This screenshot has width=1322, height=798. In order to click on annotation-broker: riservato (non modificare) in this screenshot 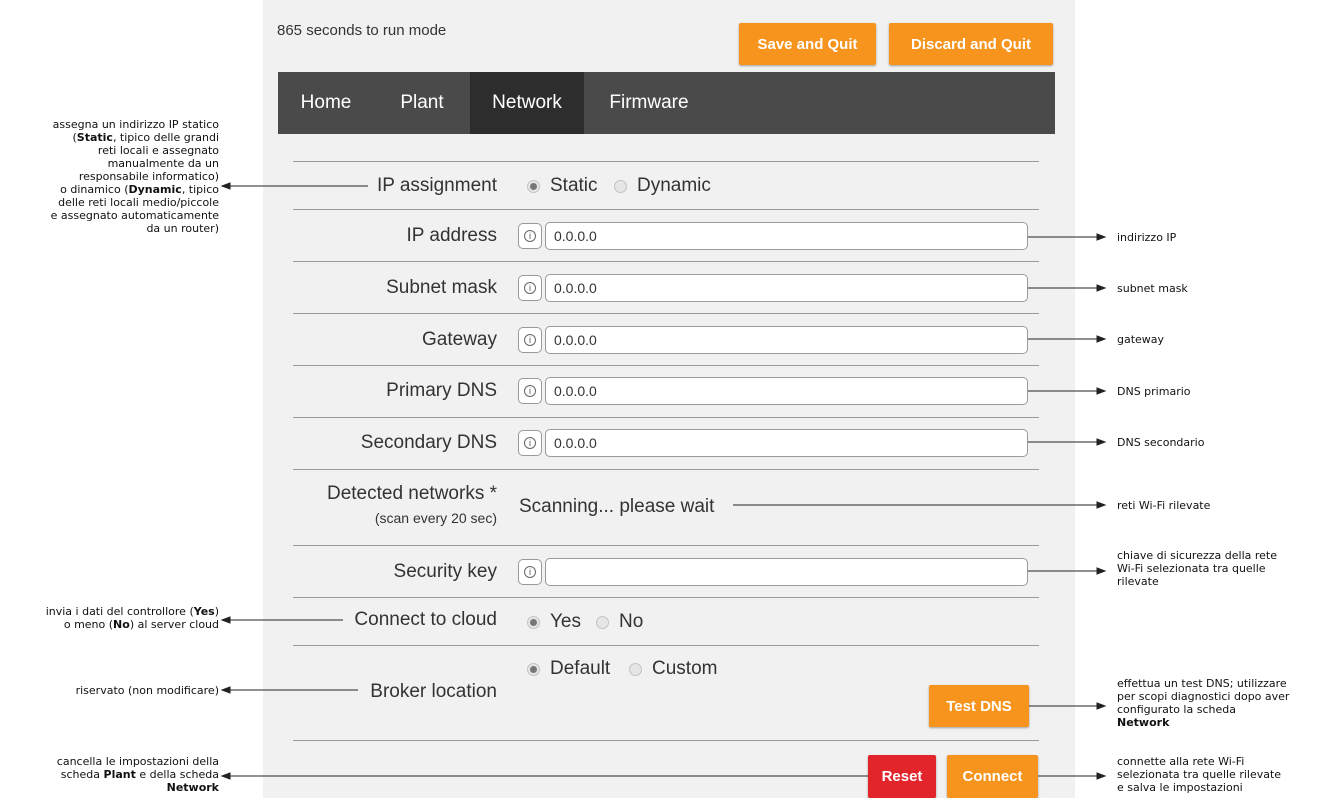, I will do `click(147, 690)`.